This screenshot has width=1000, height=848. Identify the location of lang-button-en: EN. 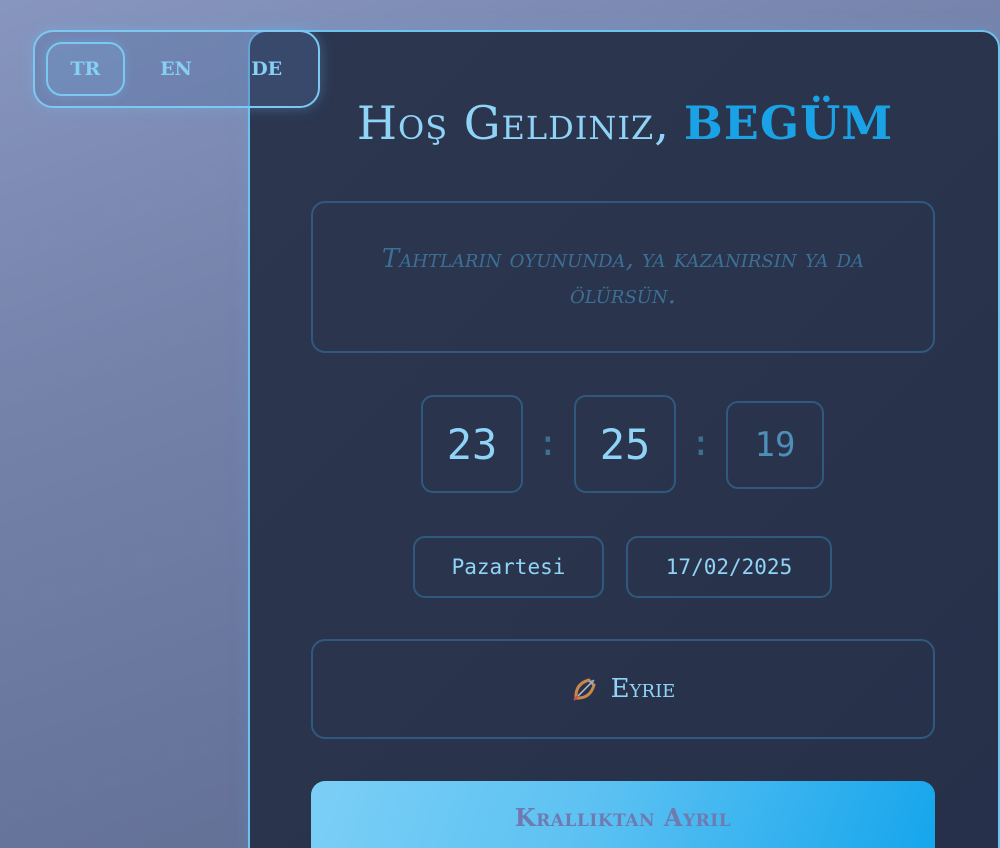
(176, 69).